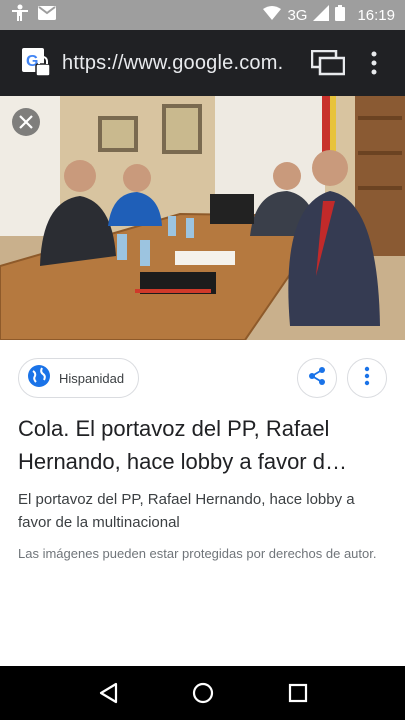 The height and width of the screenshot is (720, 405). Describe the element at coordinates (92, 378) in the screenshot. I see `source-name: Hispanidad` at that location.